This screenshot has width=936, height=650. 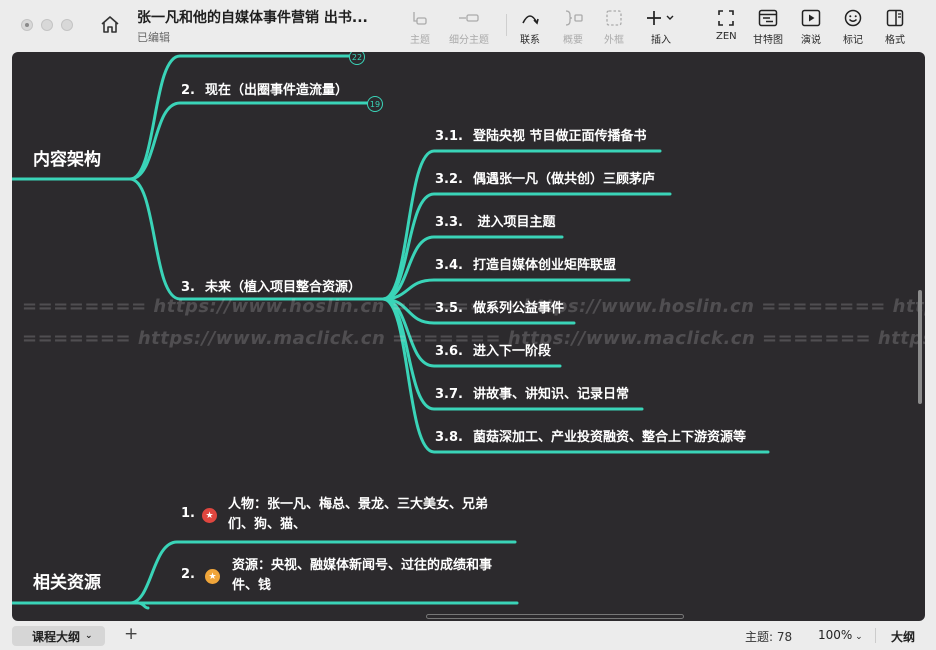 What do you see at coordinates (541, 134) in the screenshot?
I see `subtopic-3-1: 3.1. 登陆央视 节目做正面传播备书` at bounding box center [541, 134].